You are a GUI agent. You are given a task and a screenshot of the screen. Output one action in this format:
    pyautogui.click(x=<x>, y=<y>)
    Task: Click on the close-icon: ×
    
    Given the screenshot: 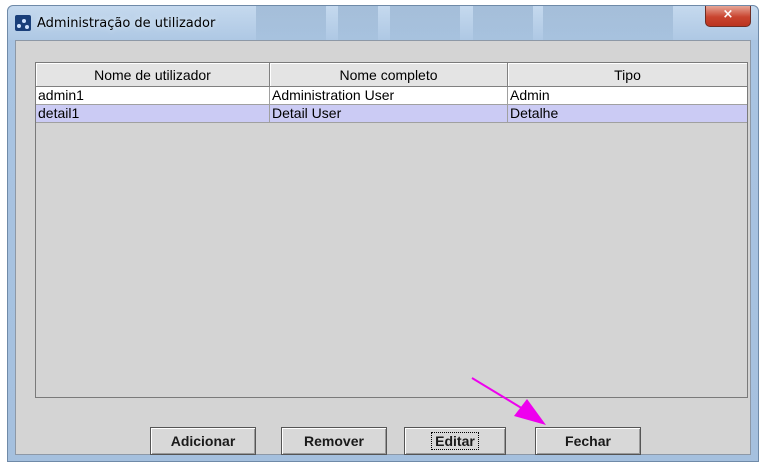 What is the action you would take?
    pyautogui.click(x=728, y=16)
    